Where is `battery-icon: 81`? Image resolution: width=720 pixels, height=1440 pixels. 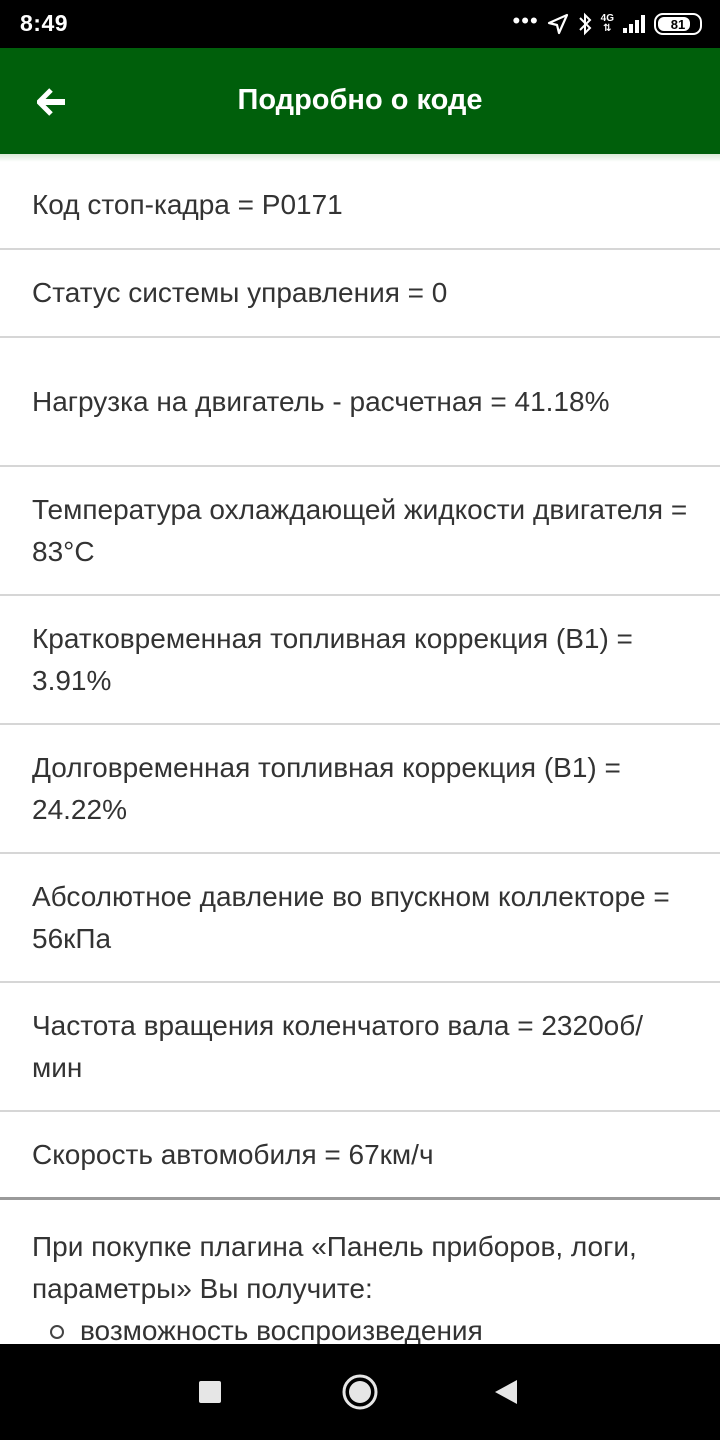 battery-icon: 81 is located at coordinates (678, 24).